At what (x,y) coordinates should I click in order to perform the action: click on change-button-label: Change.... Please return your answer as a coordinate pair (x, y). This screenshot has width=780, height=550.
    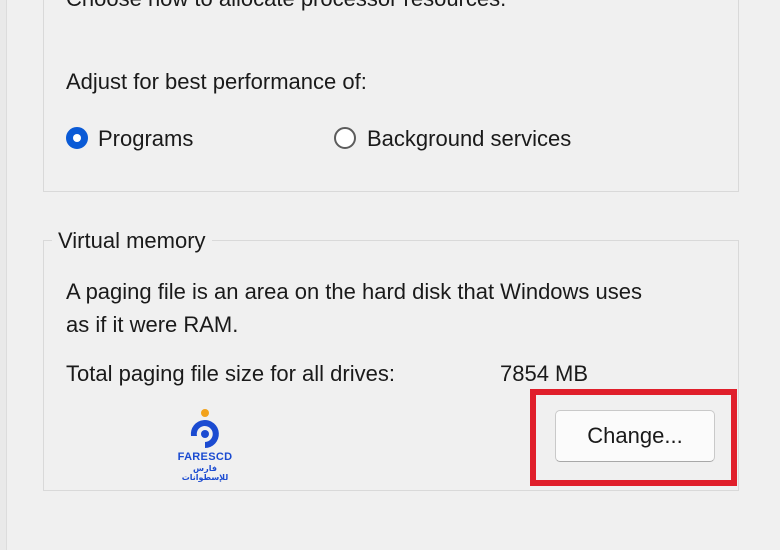
    Looking at the image, I should click on (635, 435).